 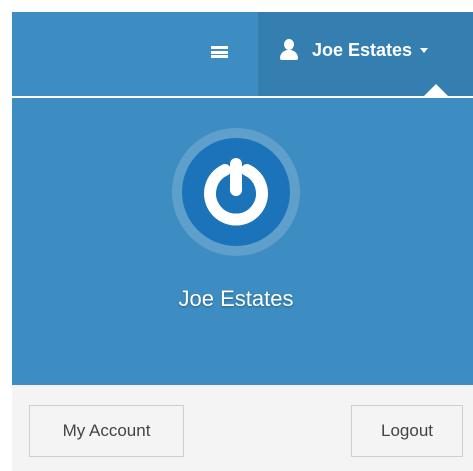 I want to click on user-name: Joe Estates, so click(x=236, y=298).